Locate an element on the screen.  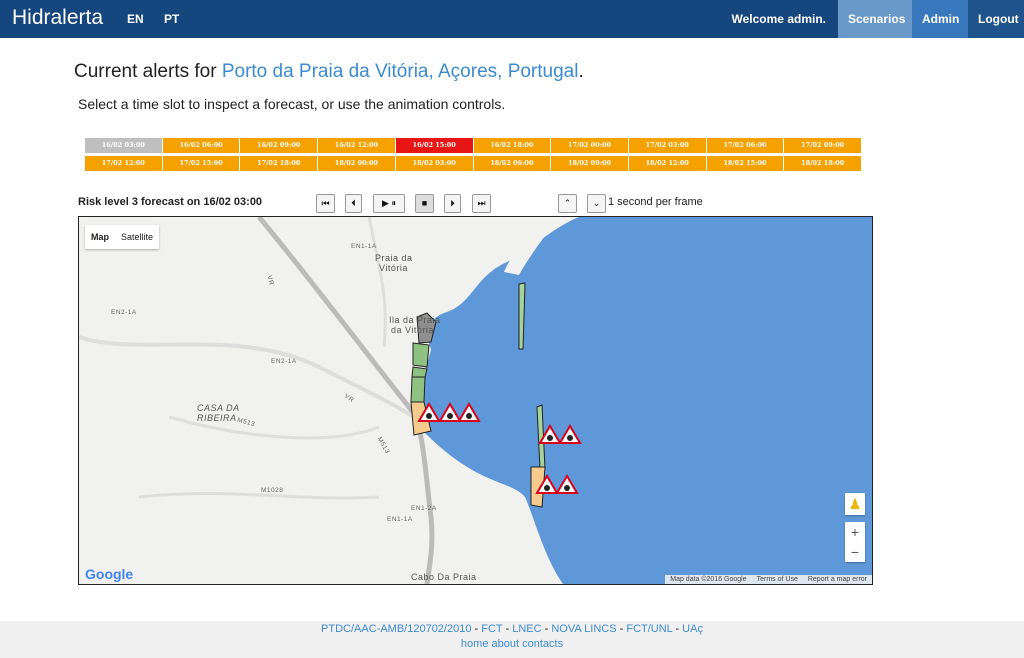
brand-logo: Hidralerta is located at coordinates (57, 18).